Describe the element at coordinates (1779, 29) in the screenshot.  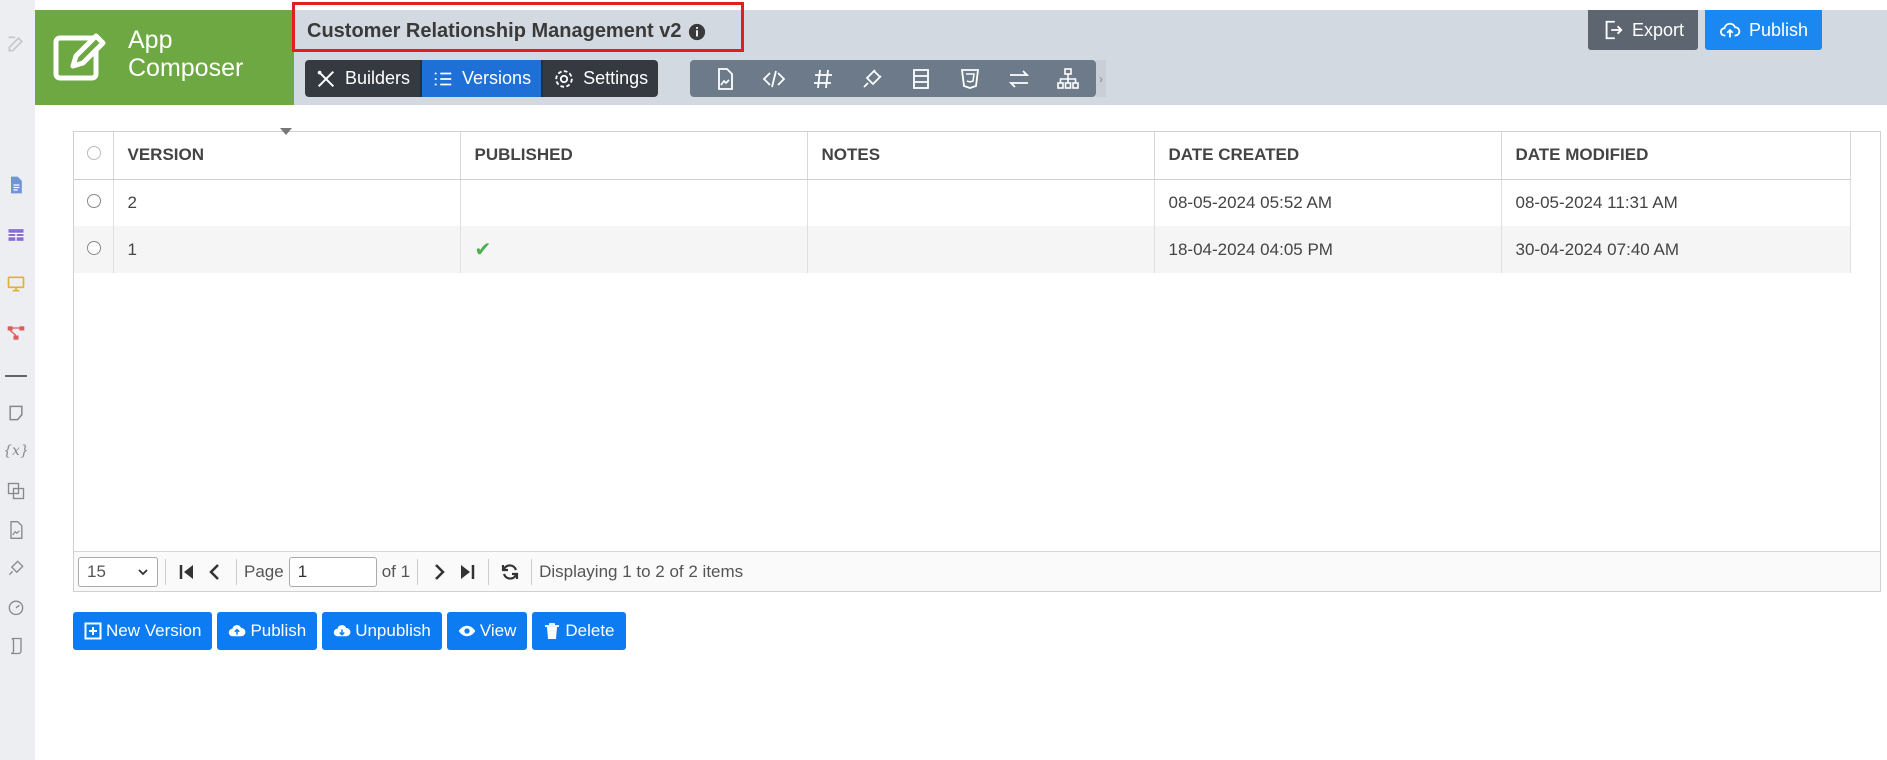
I see `publish-header-label: Publish` at that location.